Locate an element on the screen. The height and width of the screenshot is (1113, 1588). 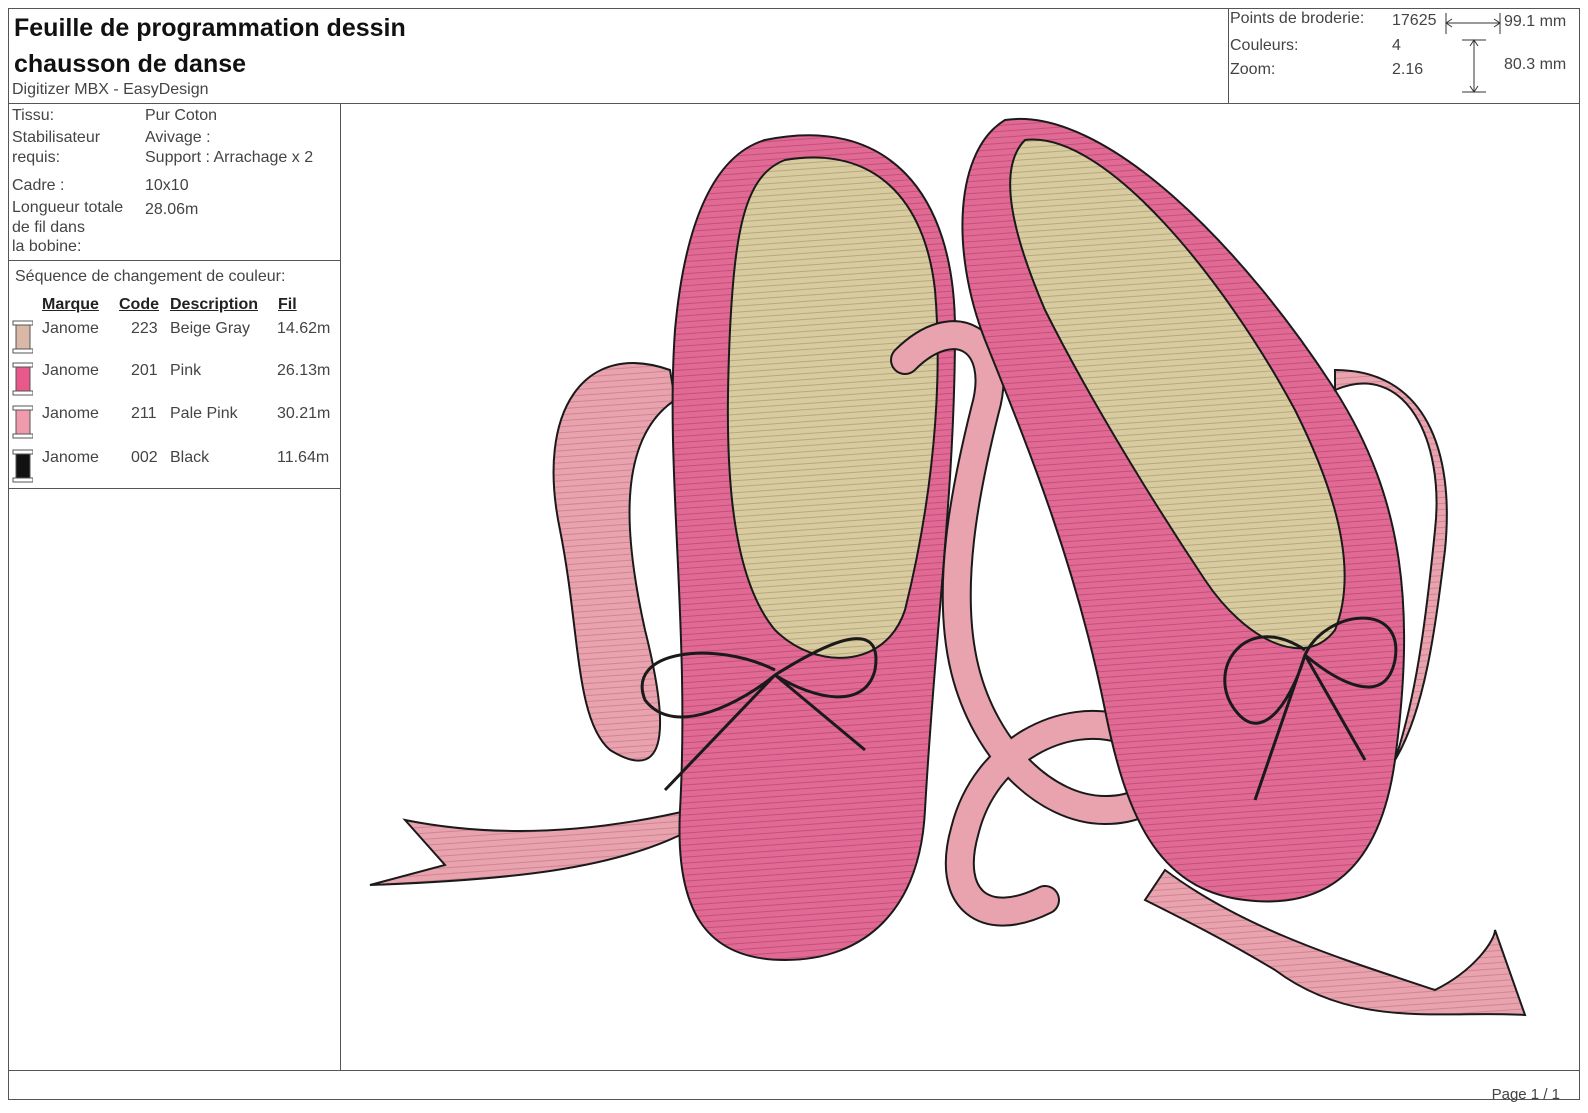
sequence-description: Beige Gray is located at coordinates (210, 328).